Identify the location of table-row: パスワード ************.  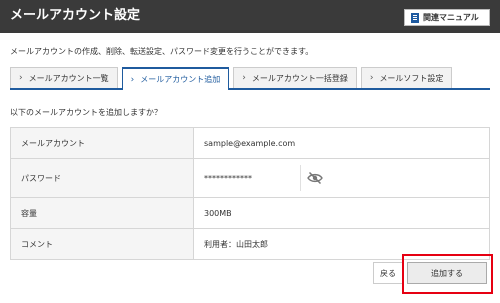
(250, 178).